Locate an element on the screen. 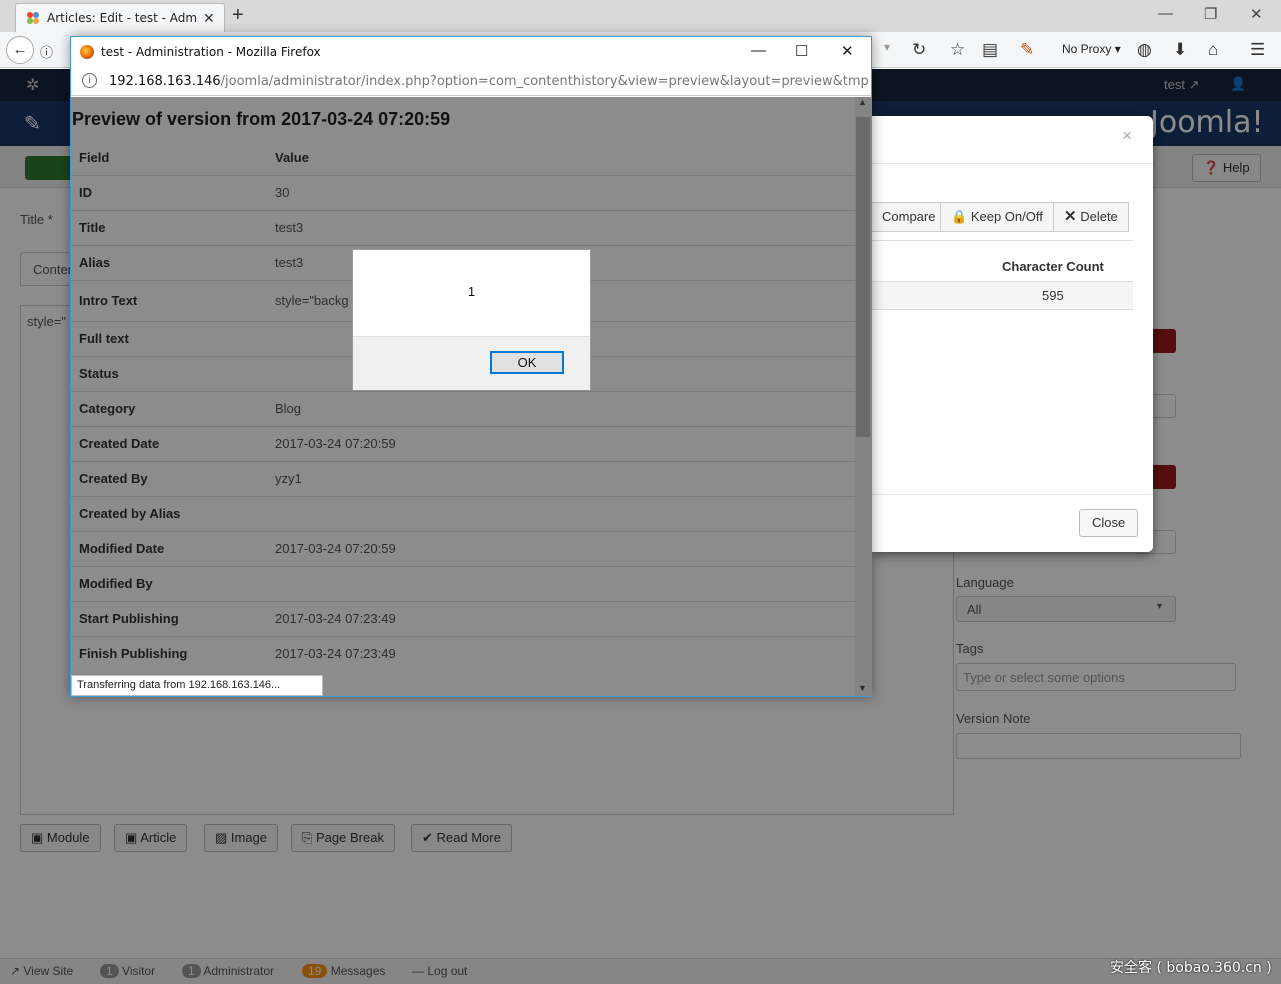 This screenshot has width=1281, height=984. url-host: 192.168.163.146 is located at coordinates (165, 81).